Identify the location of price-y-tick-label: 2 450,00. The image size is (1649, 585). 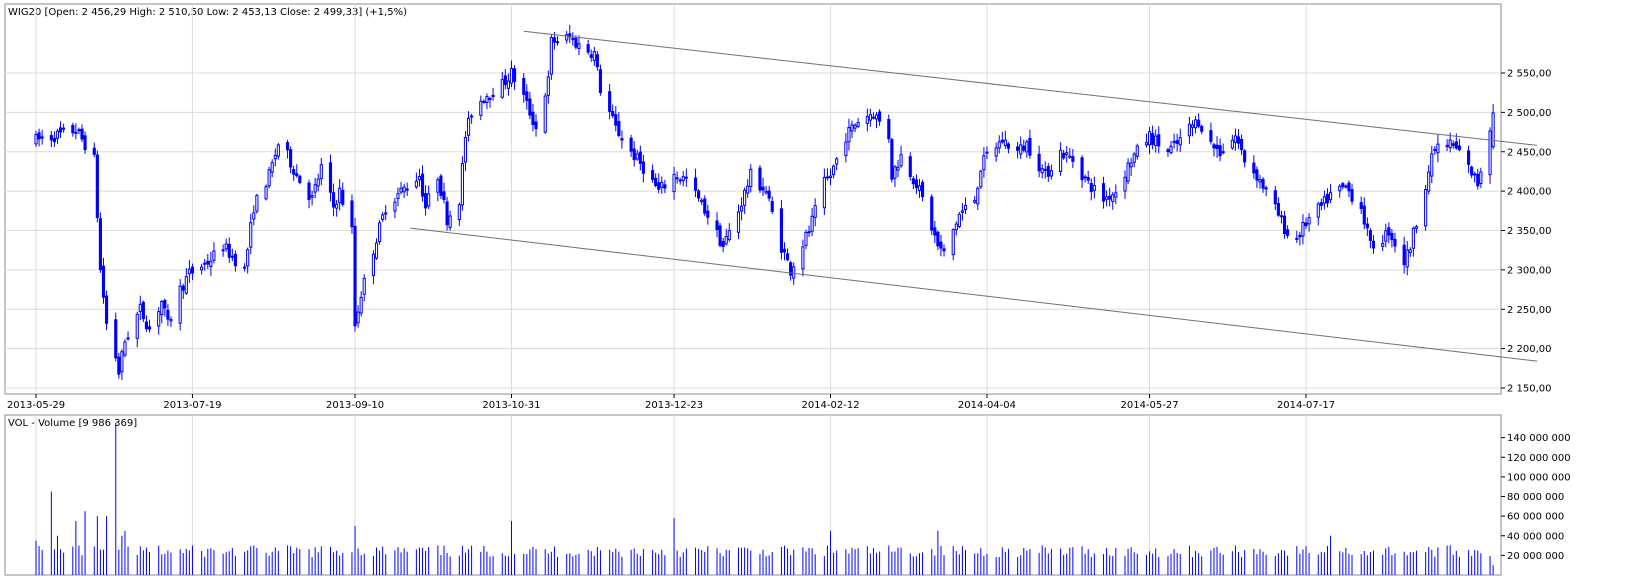
(1529, 152).